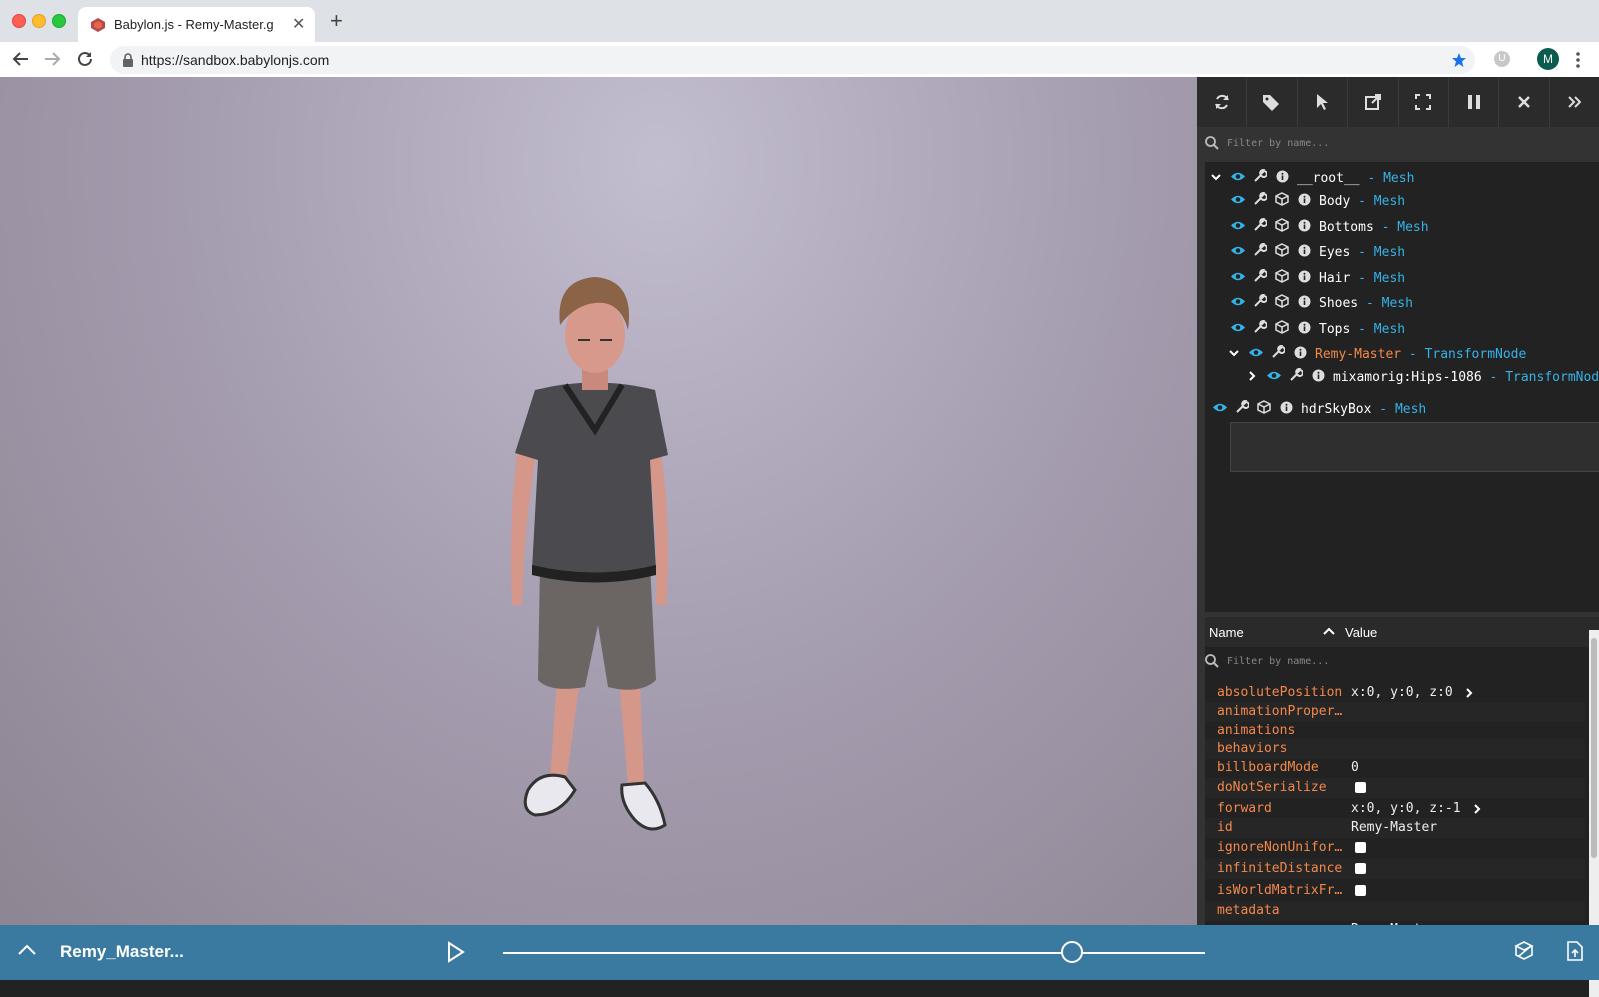 The image size is (1599, 997). I want to click on tree-row-eyes: Eyes - Mesh, so click(1316, 252).